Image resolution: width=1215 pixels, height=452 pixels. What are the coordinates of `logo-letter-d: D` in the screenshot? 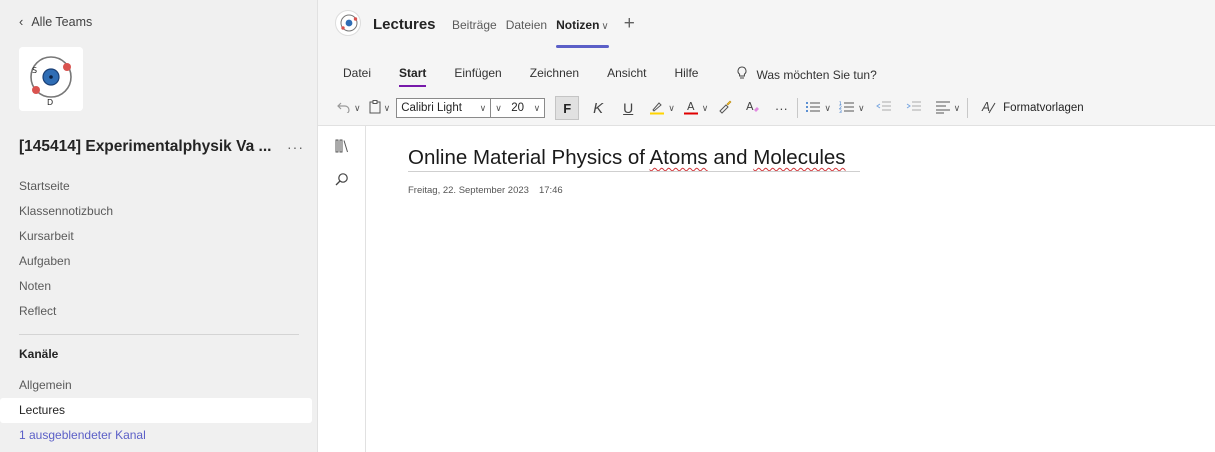 It's located at (50, 102).